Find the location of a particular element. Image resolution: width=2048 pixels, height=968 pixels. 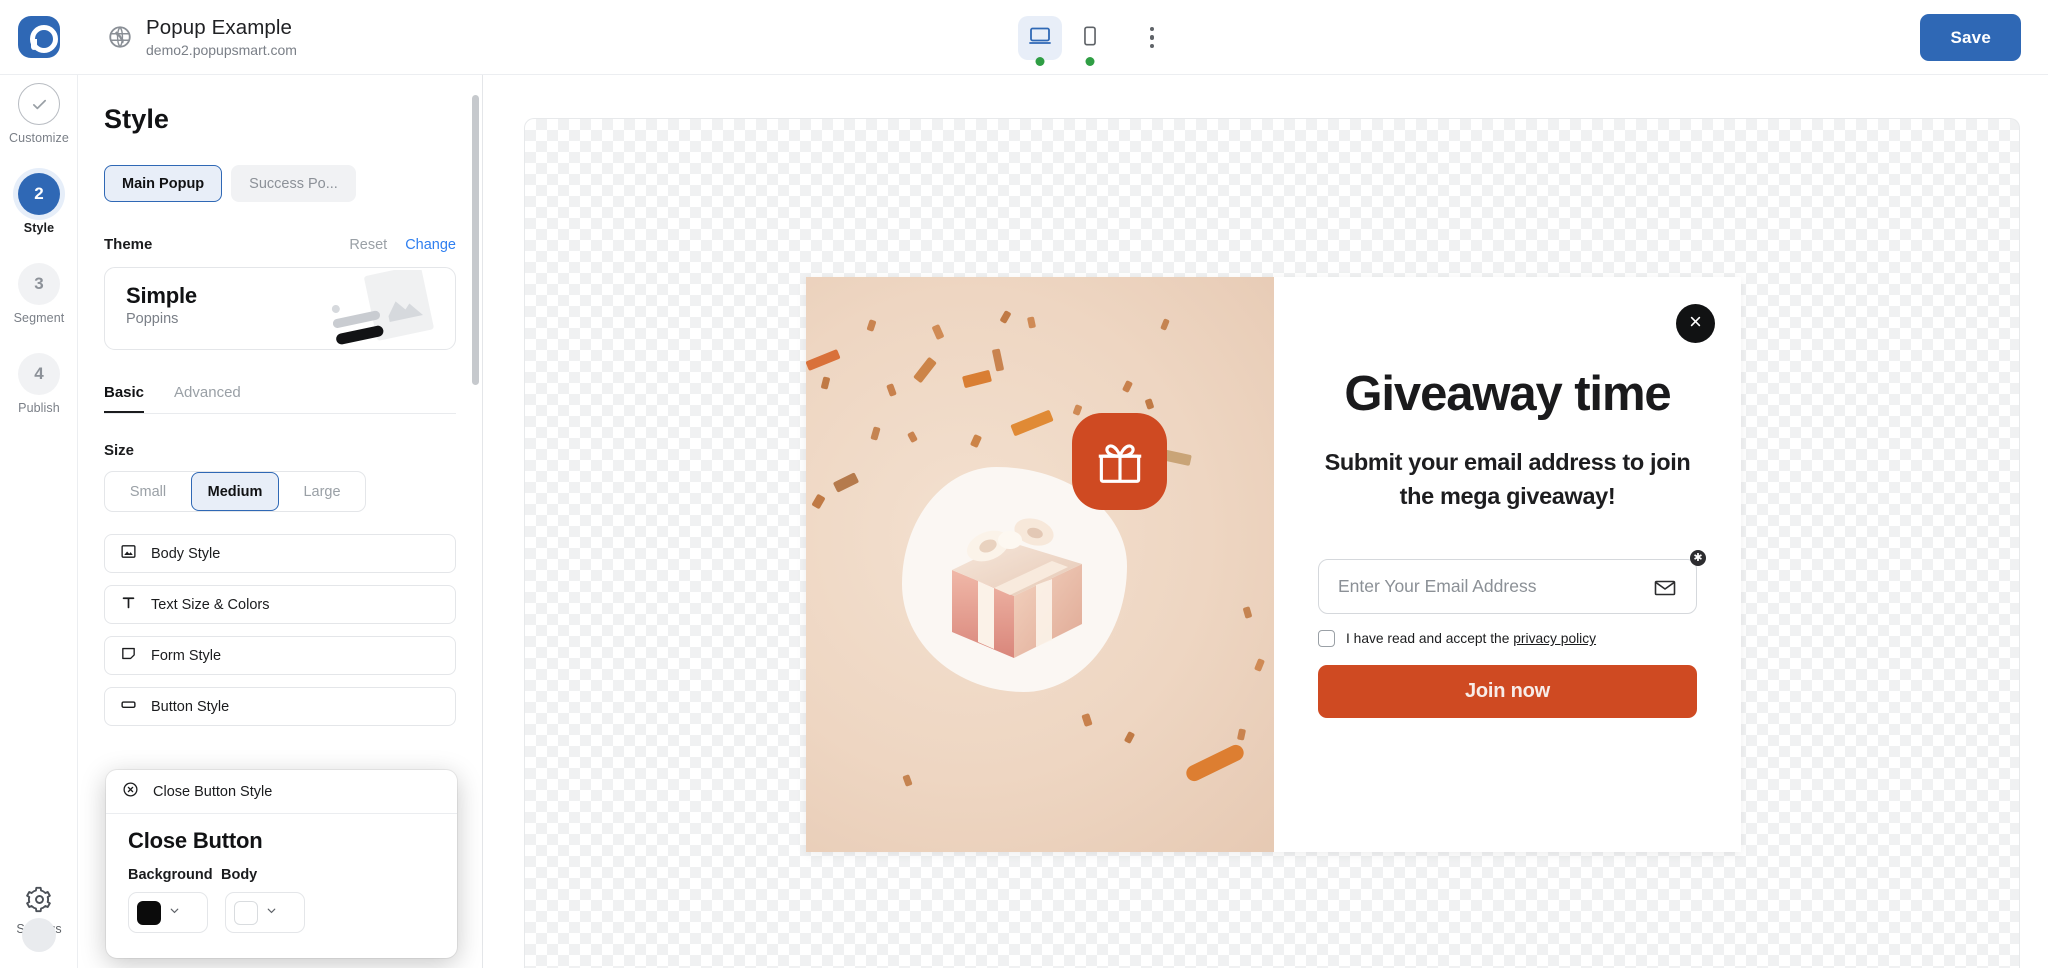

save-button: Save is located at coordinates (1970, 37).